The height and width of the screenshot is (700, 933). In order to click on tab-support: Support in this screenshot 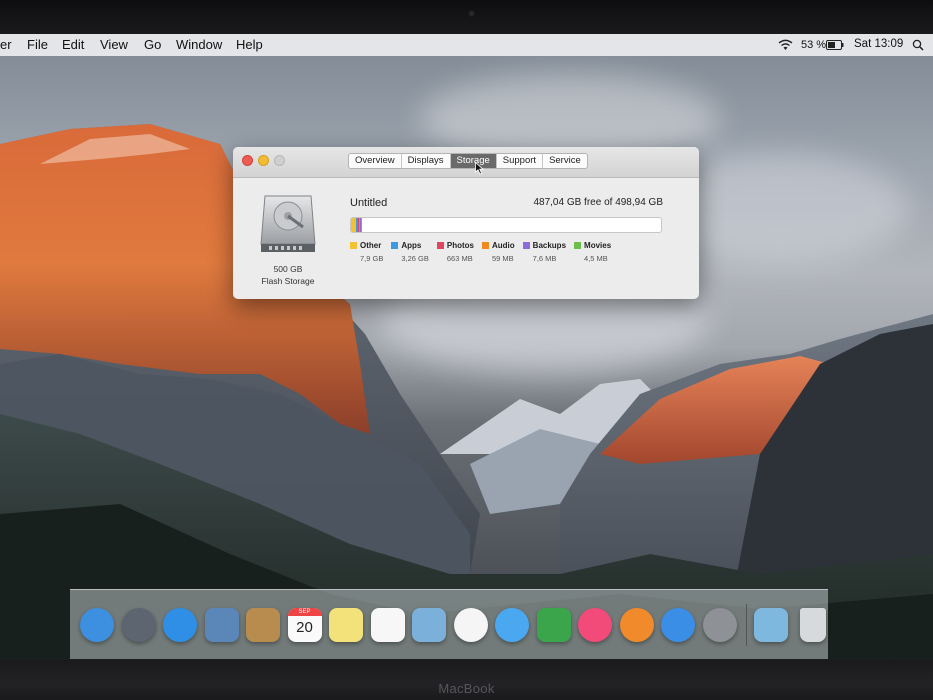, I will do `click(520, 161)`.